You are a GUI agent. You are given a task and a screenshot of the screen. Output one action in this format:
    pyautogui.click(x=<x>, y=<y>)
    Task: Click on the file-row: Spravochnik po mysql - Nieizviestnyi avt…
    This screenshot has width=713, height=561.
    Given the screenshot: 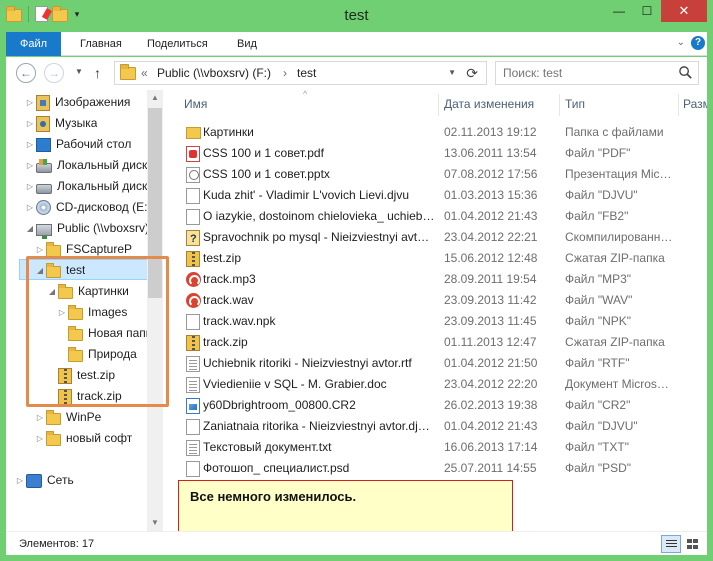 What is the action you would take?
    pyautogui.click(x=437, y=238)
    